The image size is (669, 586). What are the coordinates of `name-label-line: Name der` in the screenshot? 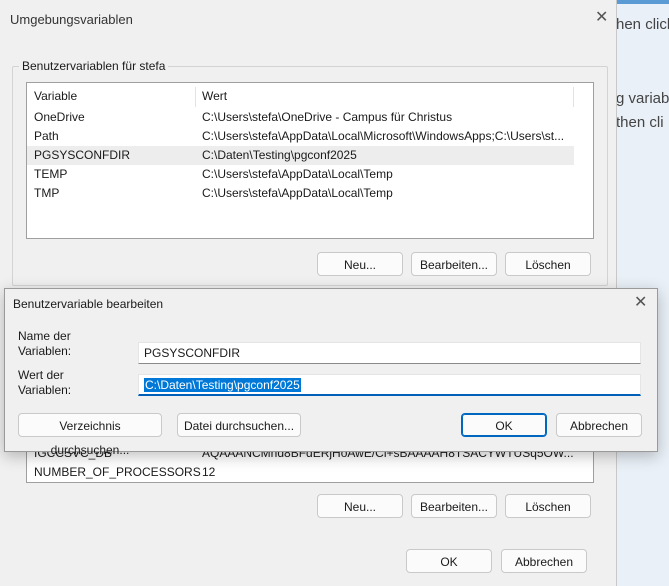 It's located at (44, 336).